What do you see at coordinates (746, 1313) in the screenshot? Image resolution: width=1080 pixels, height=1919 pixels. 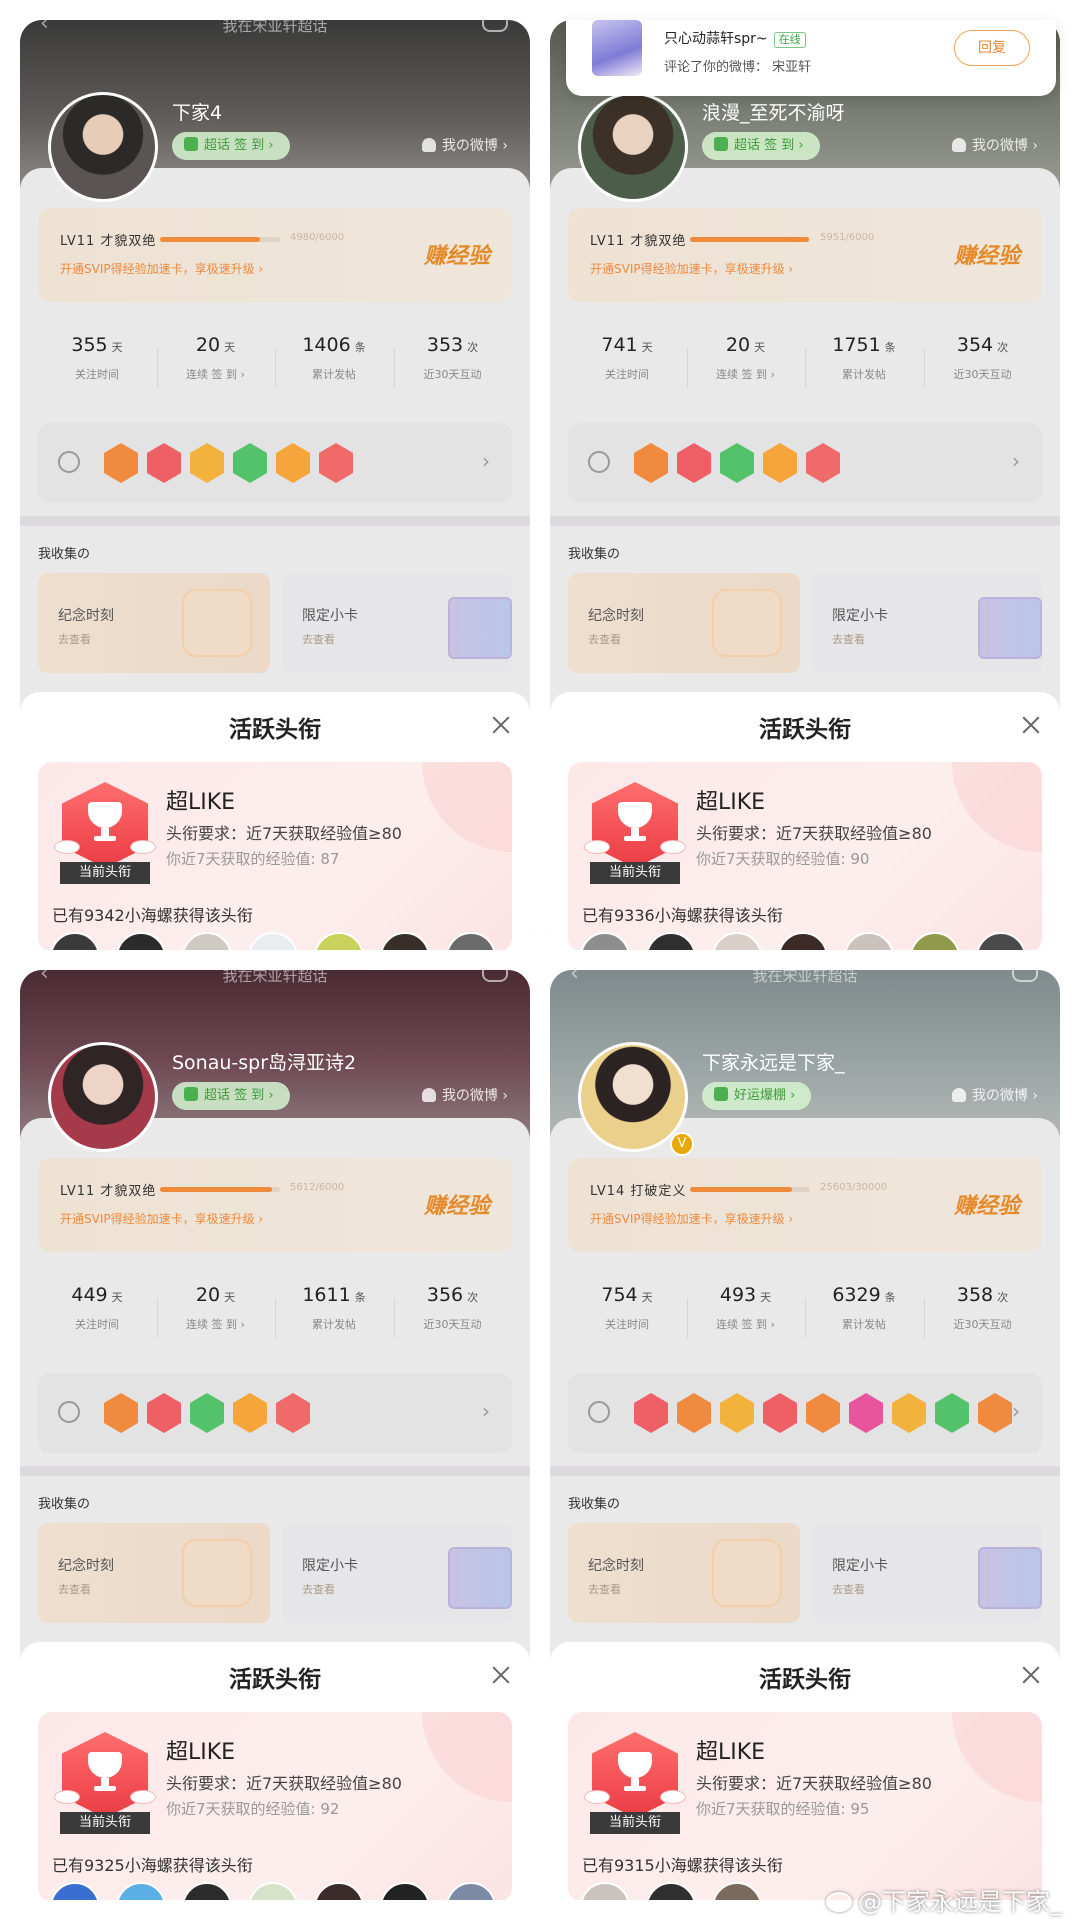 I see `stat-item: 493 天连续 签 到 ›` at bounding box center [746, 1313].